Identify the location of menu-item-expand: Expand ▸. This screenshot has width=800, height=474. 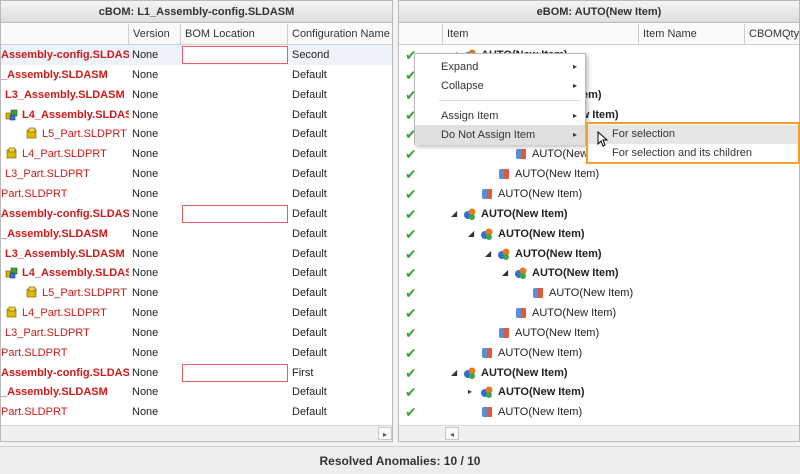
(500, 67).